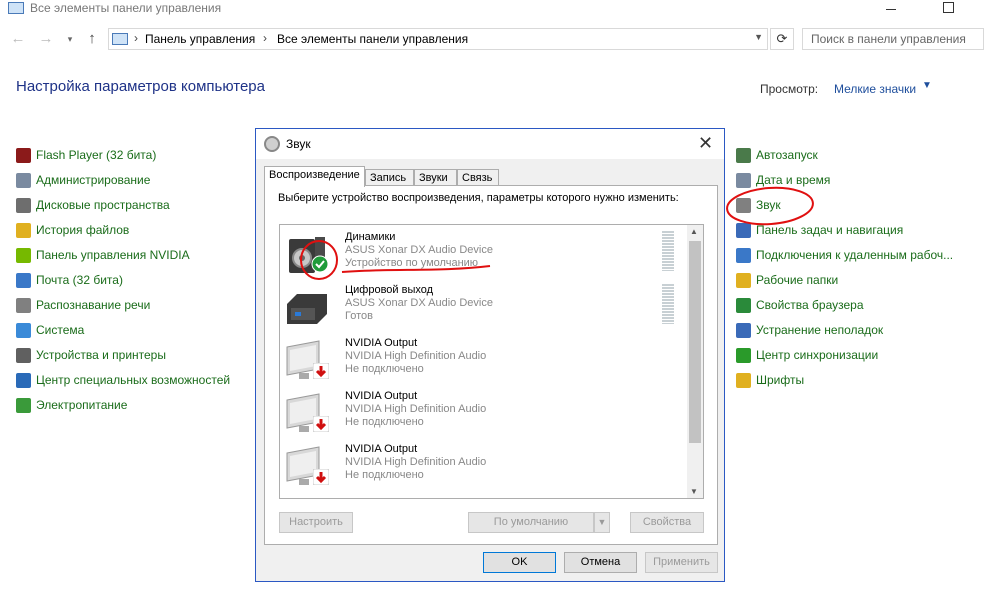 Image resolution: width=984 pixels, height=594 pixels. Describe the element at coordinates (23, 155) in the screenshot. I see `flash-icon` at that location.